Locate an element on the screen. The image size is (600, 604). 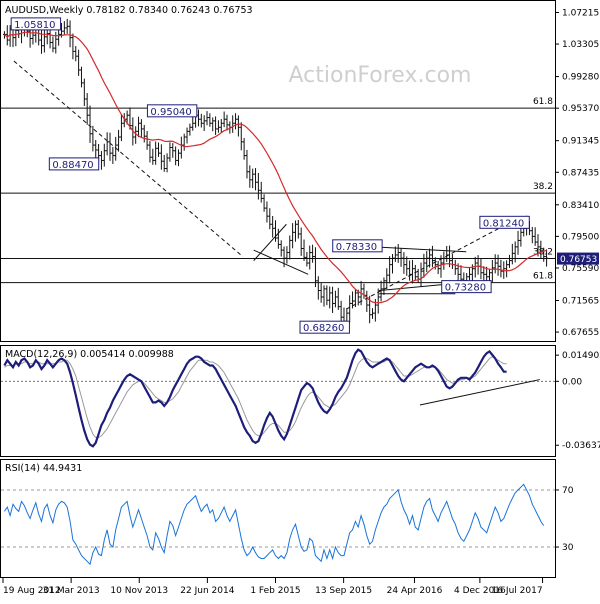
price-tick-label: 1.03305 is located at coordinates (580, 45).